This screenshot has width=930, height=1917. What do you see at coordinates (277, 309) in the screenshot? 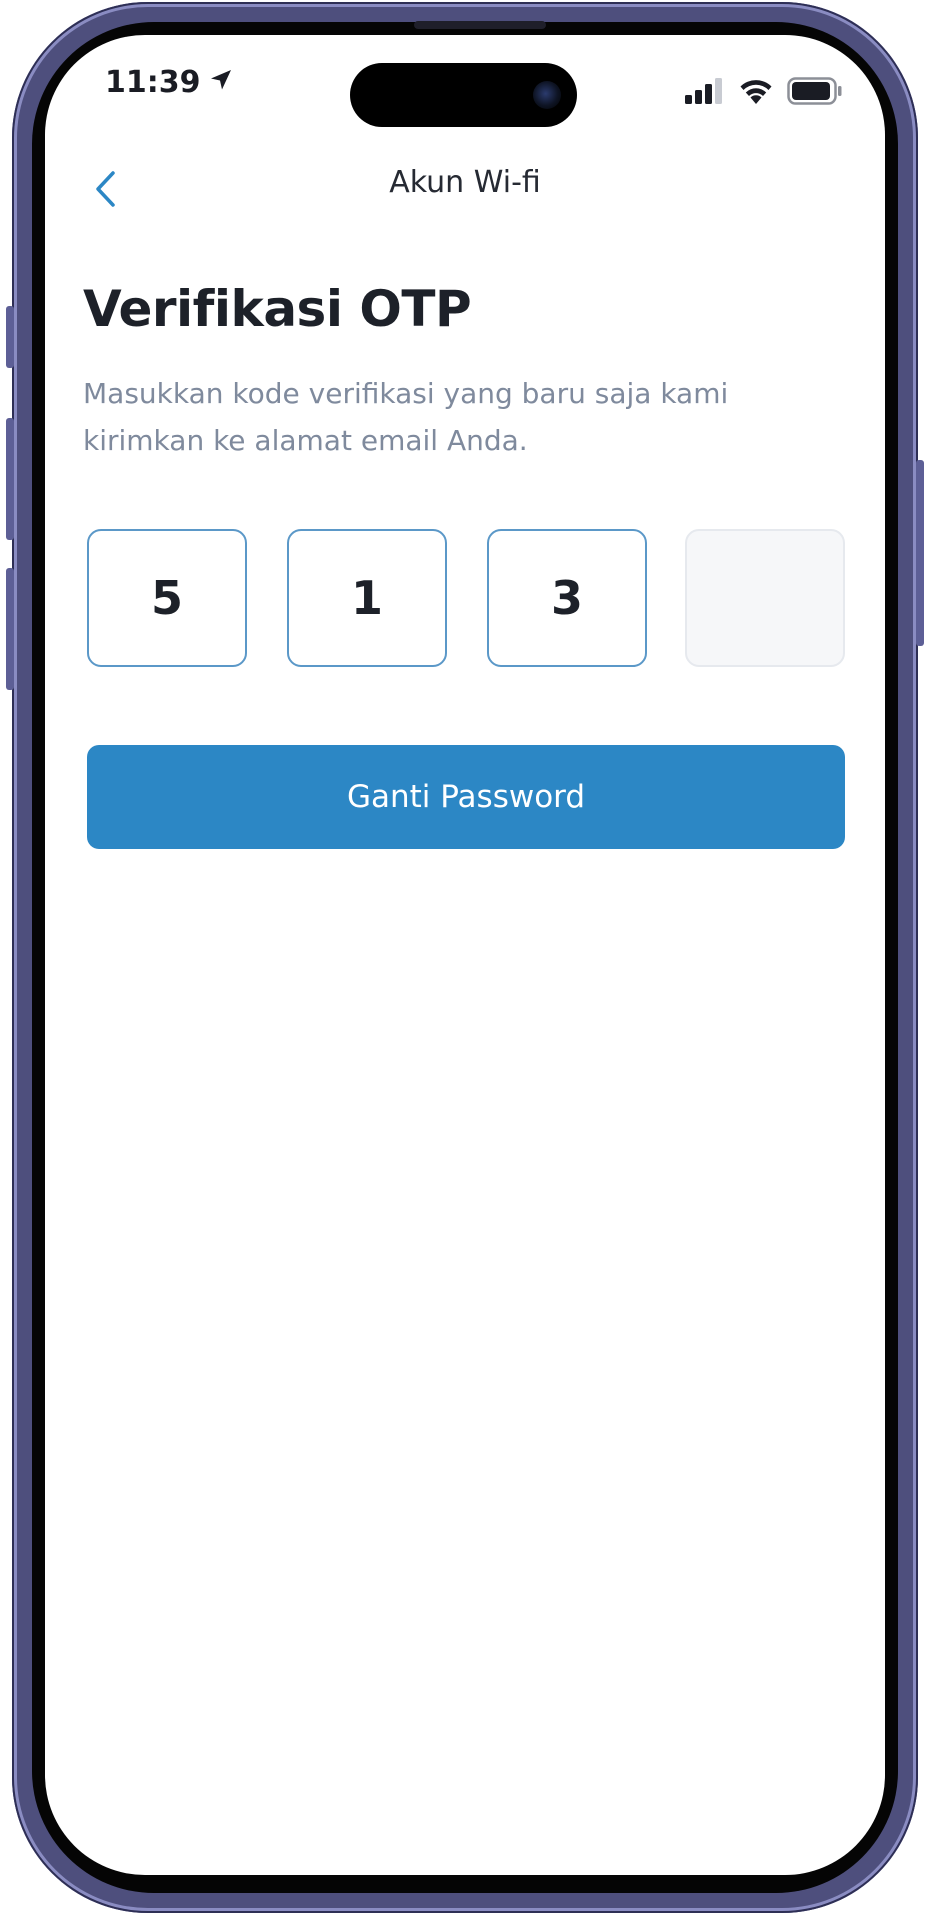
I see `page-title: Verifikasi OTP` at bounding box center [277, 309].